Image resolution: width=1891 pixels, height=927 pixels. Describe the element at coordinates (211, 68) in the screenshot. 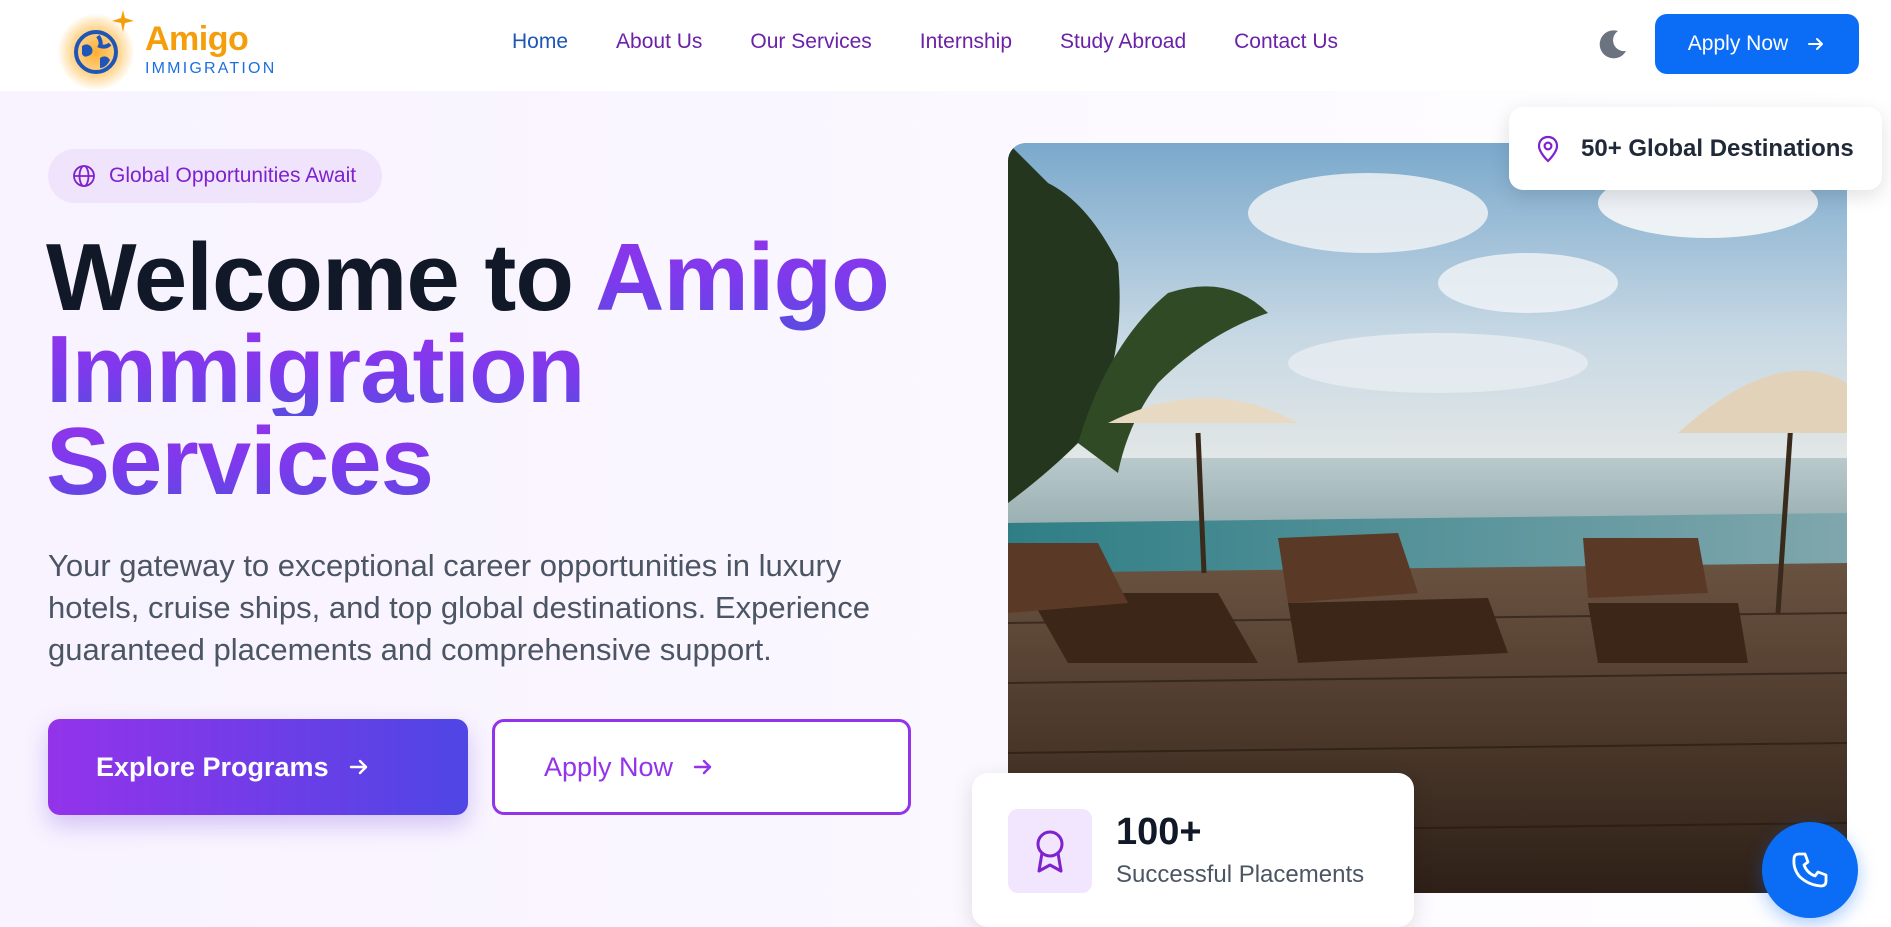

I see `brand-subtitle: IMMIGRATION` at that location.